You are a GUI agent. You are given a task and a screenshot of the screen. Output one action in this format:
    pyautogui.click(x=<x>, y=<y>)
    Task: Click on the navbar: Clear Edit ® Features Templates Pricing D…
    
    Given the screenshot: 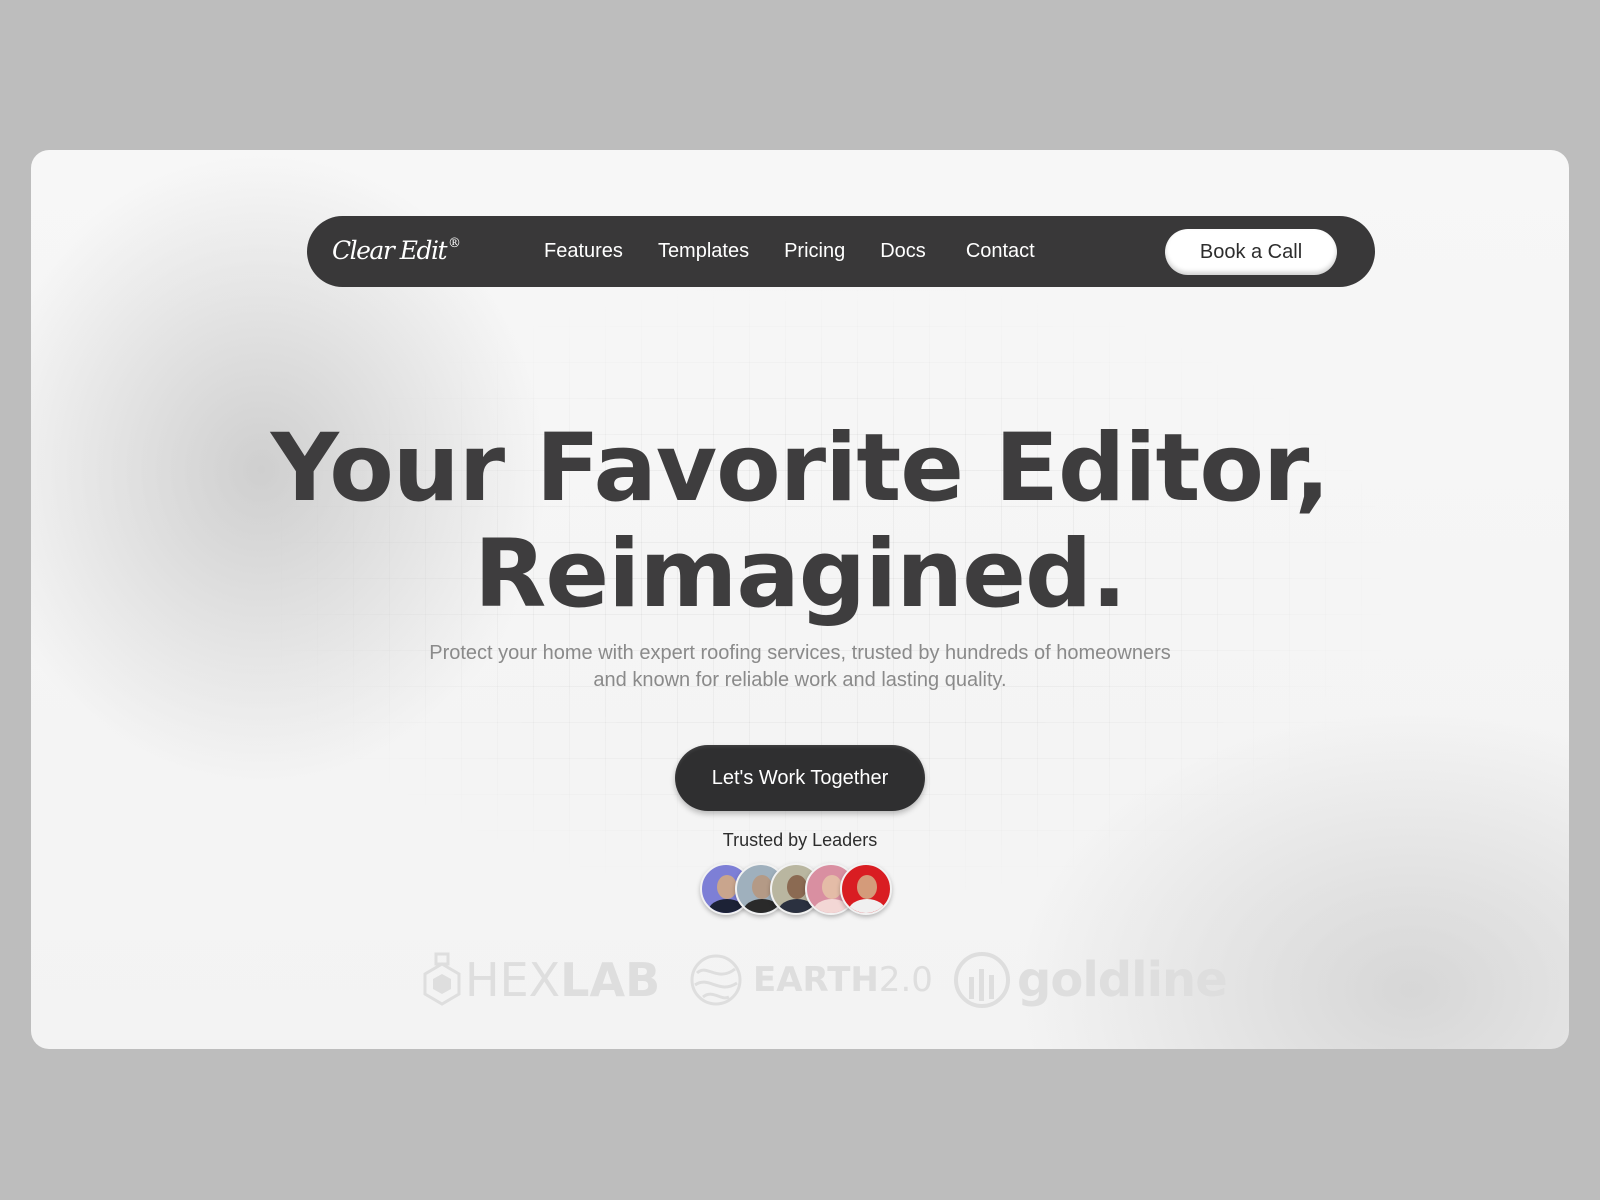 What is the action you would take?
    pyautogui.click(x=841, y=251)
    